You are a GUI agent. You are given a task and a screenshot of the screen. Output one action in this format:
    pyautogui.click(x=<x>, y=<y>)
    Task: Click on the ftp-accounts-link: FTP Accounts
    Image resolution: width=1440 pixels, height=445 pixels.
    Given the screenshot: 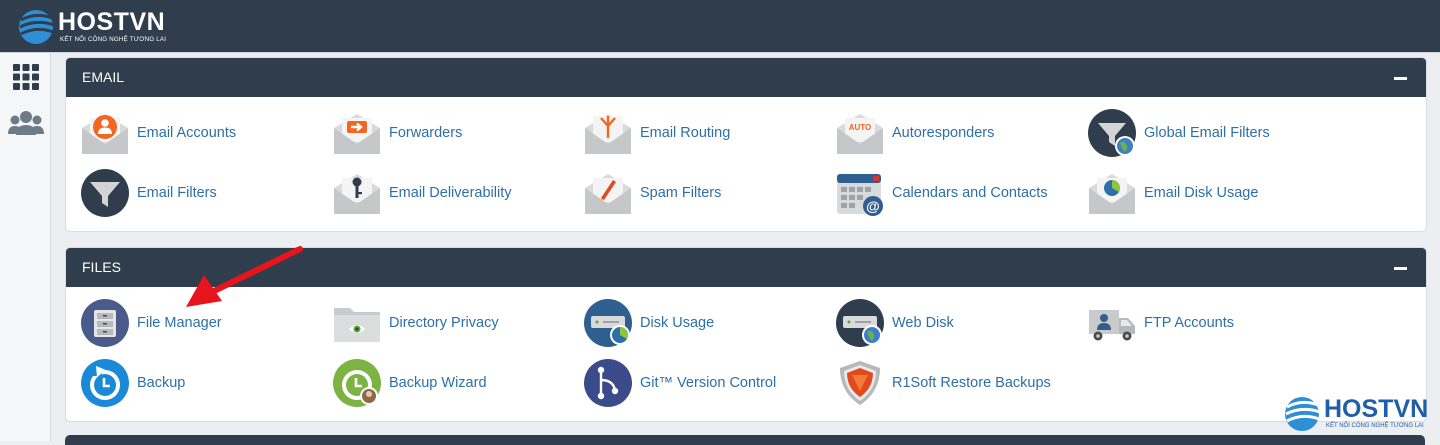 What is the action you would take?
    pyautogui.click(x=1160, y=323)
    